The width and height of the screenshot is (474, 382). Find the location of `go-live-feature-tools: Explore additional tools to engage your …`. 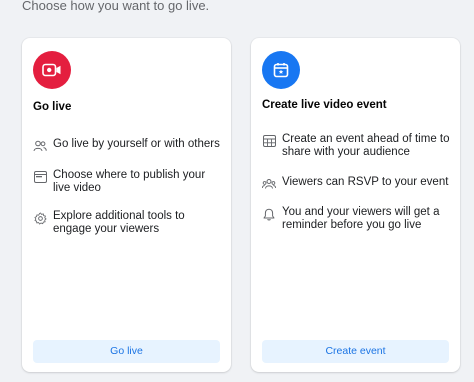

go-live-feature-tools: Explore additional tools to engage your … is located at coordinates (127, 223).